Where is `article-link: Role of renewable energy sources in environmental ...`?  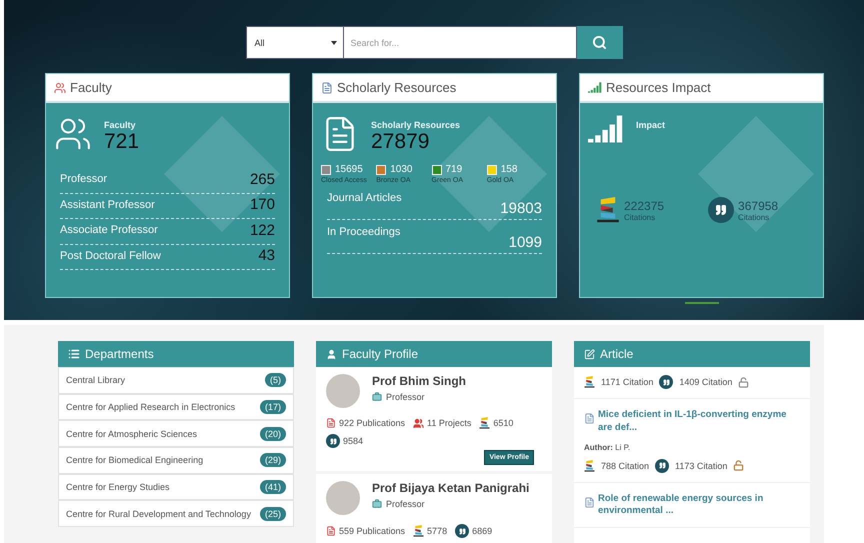 article-link: Role of renewable energy sources in environmental ... is located at coordinates (692, 505).